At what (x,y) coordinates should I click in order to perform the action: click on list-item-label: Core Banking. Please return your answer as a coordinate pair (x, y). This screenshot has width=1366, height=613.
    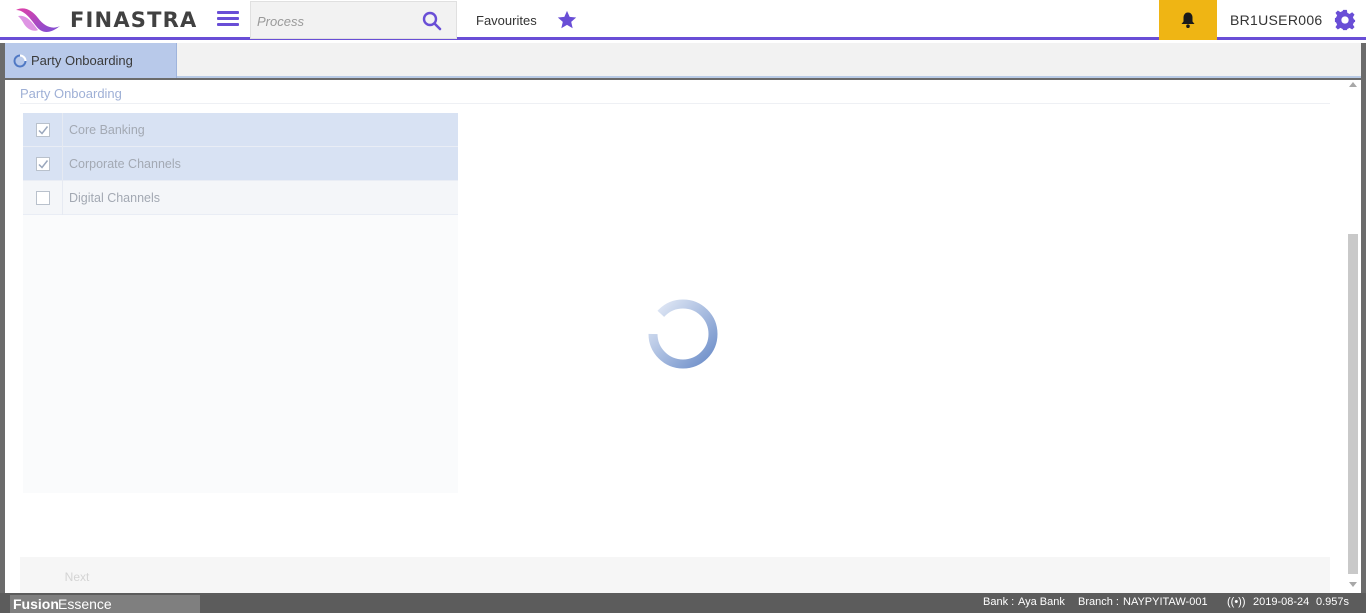
    Looking at the image, I should click on (107, 129).